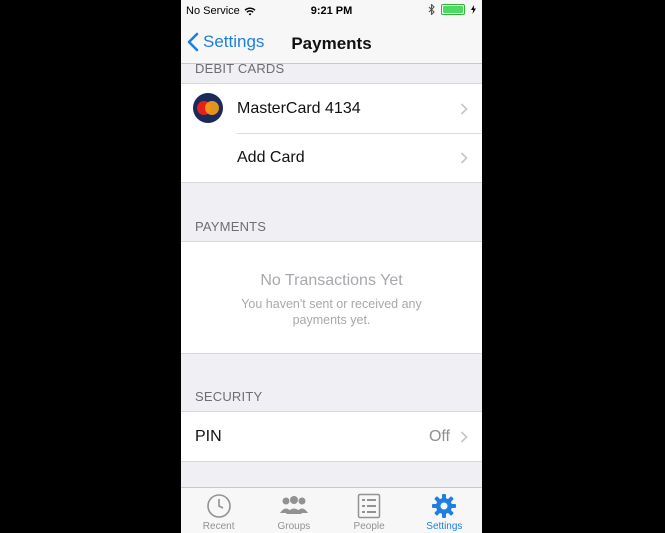  What do you see at coordinates (331, 11) in the screenshot?
I see `status-bar: No Service 9:21 PM` at bounding box center [331, 11].